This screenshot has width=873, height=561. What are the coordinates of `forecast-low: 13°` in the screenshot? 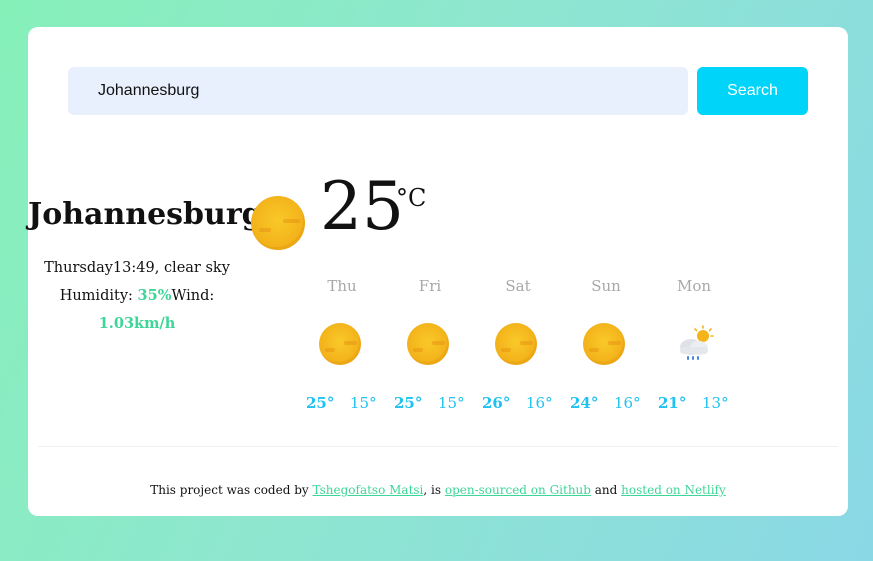 It's located at (715, 403).